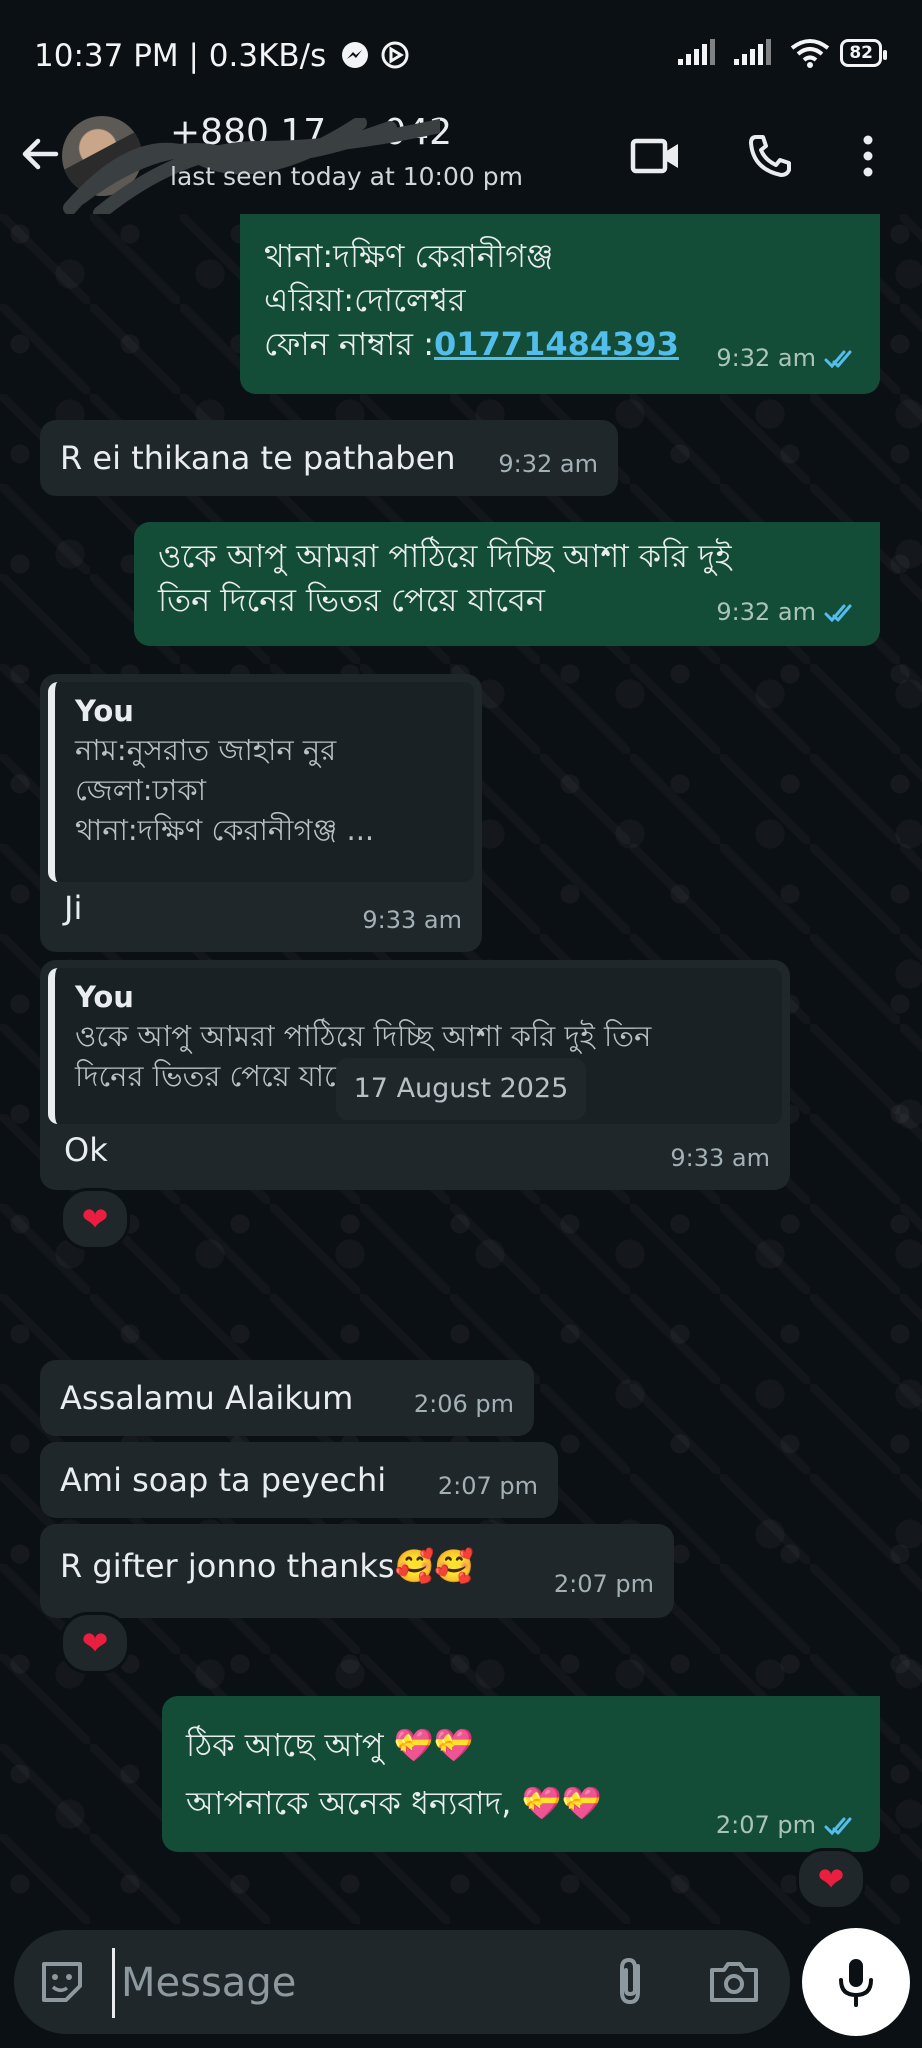 This screenshot has width=922, height=2048. I want to click on message-composer, so click(402, 1982).